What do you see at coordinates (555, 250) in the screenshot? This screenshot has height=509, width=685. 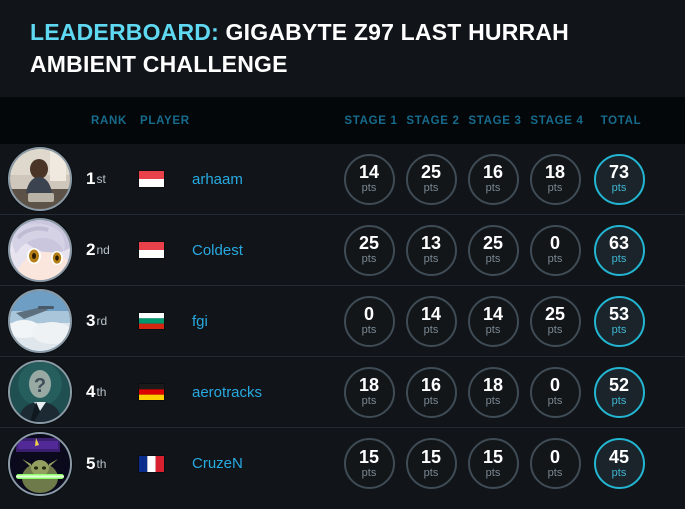 I see `score-cell-stage-4: 0 pts` at bounding box center [555, 250].